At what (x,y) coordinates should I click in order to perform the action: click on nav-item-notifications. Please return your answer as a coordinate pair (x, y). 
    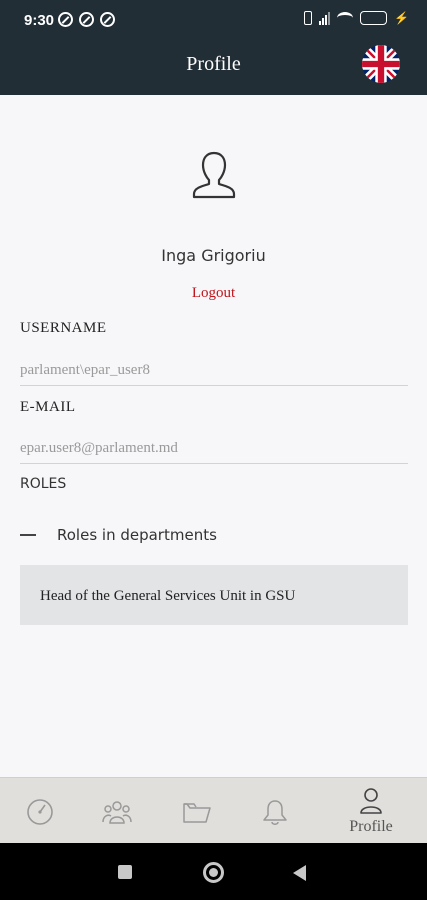
    Looking at the image, I should click on (275, 811).